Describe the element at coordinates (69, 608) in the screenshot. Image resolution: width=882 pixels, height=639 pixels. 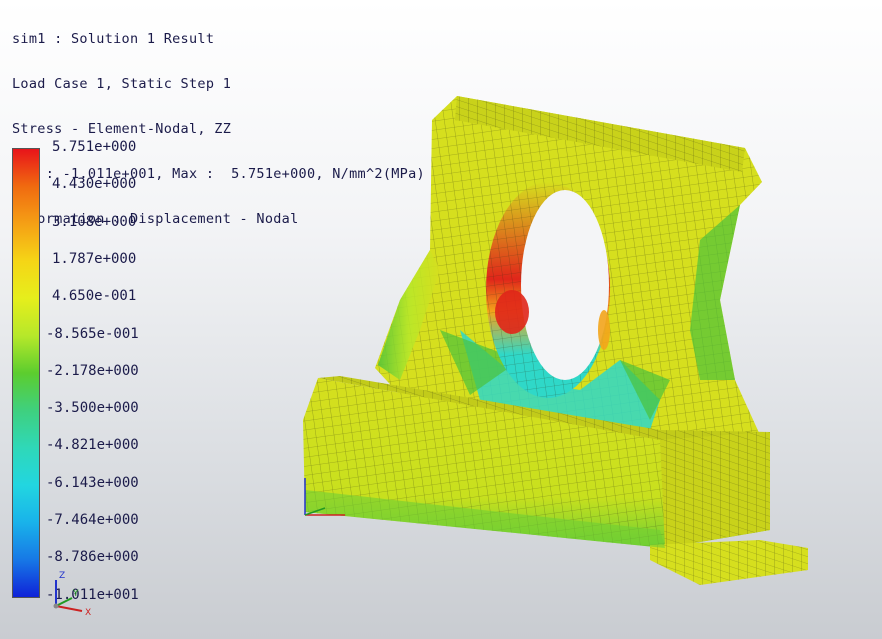
I see `triad-x-axis` at that location.